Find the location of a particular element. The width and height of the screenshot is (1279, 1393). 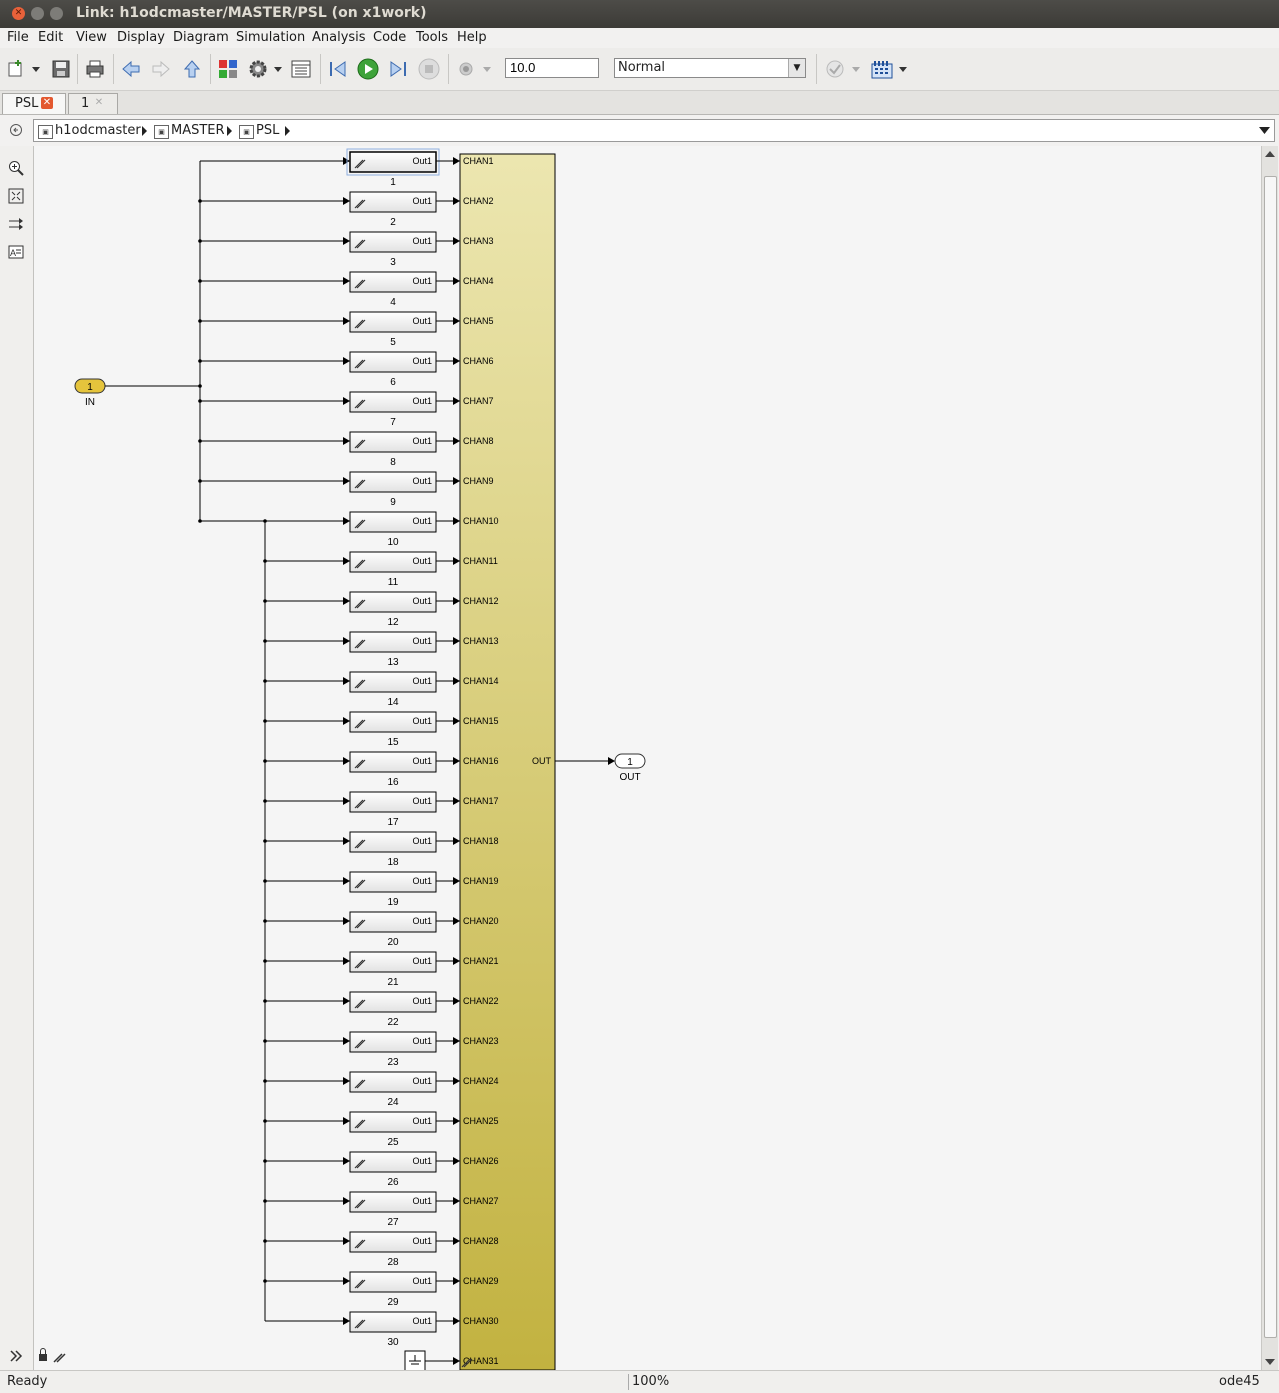

minimize-window-icon is located at coordinates (37, 13).